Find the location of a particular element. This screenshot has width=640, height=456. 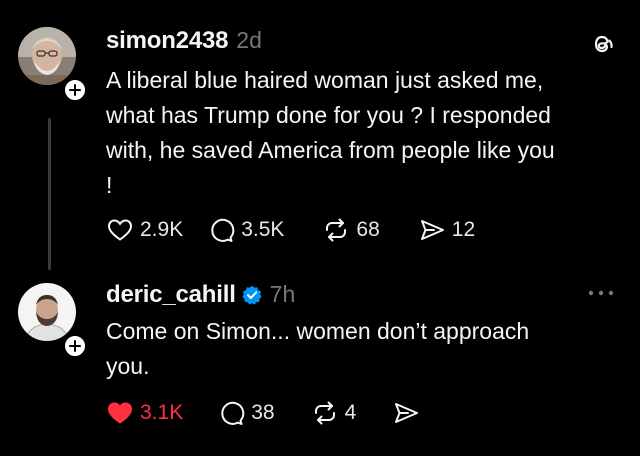

post-actions: 3.1K 38 4 is located at coordinates (263, 413).